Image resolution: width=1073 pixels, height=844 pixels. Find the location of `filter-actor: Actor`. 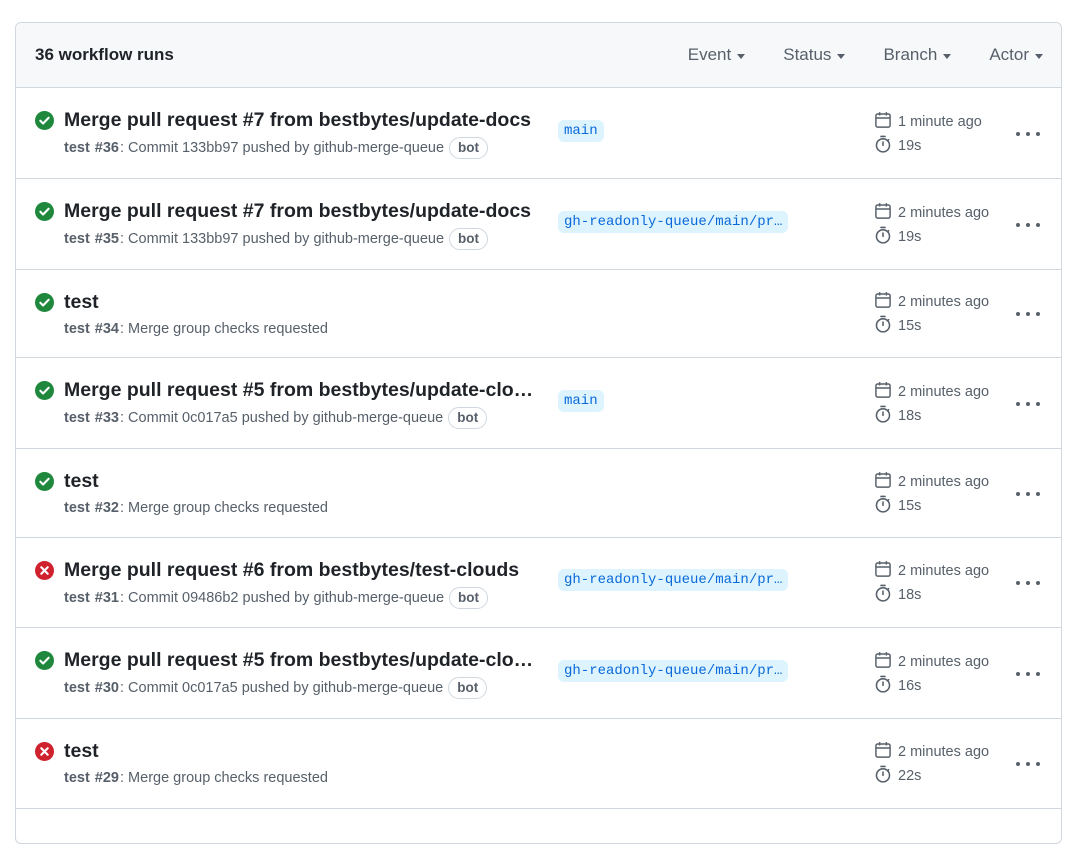

filter-actor: Actor is located at coordinates (1016, 55).